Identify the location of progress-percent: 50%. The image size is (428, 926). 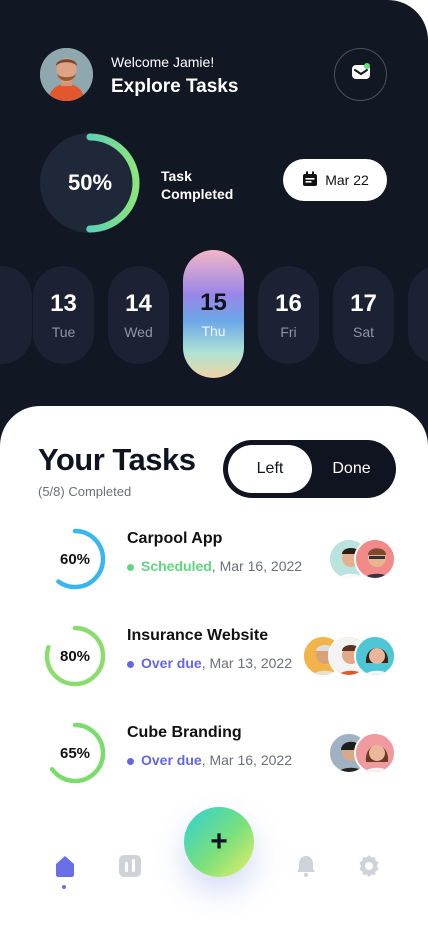
(90, 182).